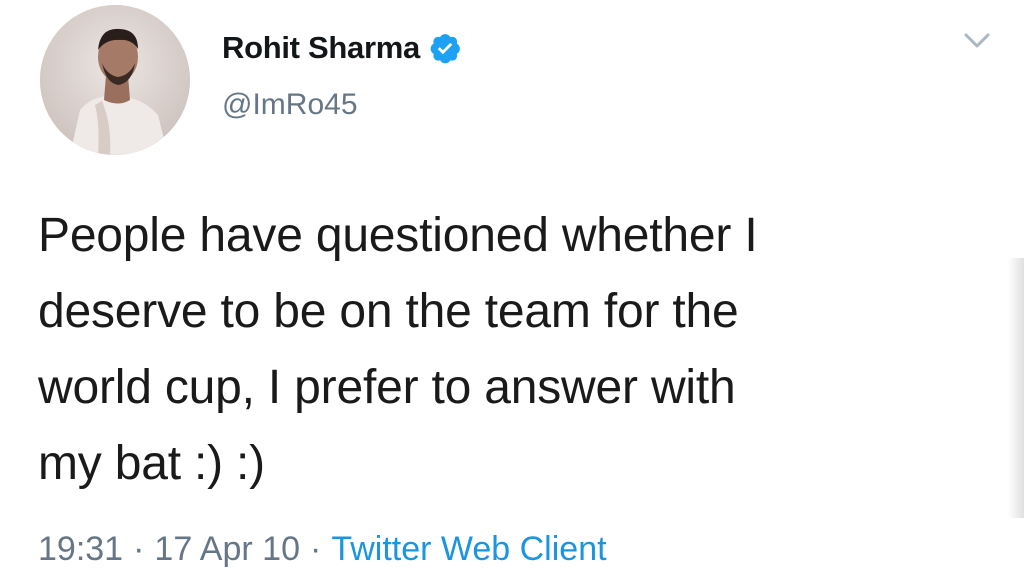 The width and height of the screenshot is (1024, 576). Describe the element at coordinates (290, 105) in the screenshot. I see `user-handle: @ImRo45` at that location.